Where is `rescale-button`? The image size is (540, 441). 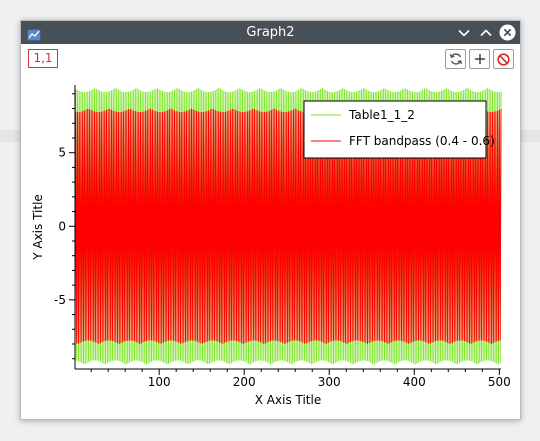 rescale-button is located at coordinates (455, 59).